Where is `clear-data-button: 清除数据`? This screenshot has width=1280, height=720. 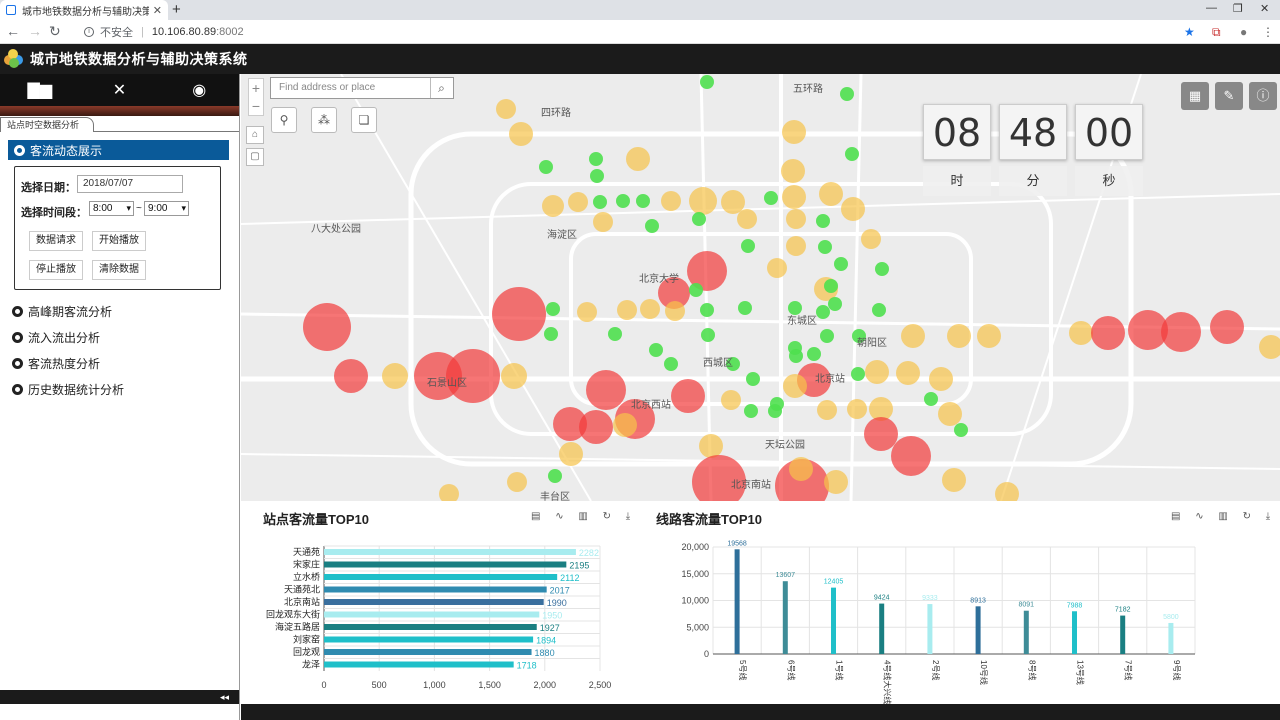
clear-data-button: 清除数据 is located at coordinates (119, 270).